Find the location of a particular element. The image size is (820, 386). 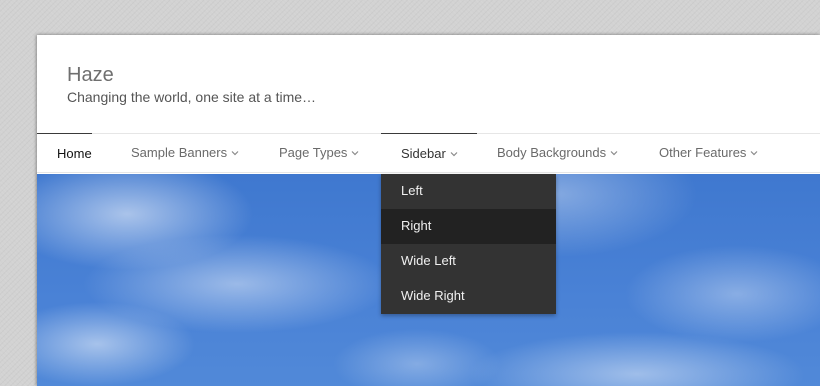

nav-item-label: Other Features is located at coordinates (703, 152).